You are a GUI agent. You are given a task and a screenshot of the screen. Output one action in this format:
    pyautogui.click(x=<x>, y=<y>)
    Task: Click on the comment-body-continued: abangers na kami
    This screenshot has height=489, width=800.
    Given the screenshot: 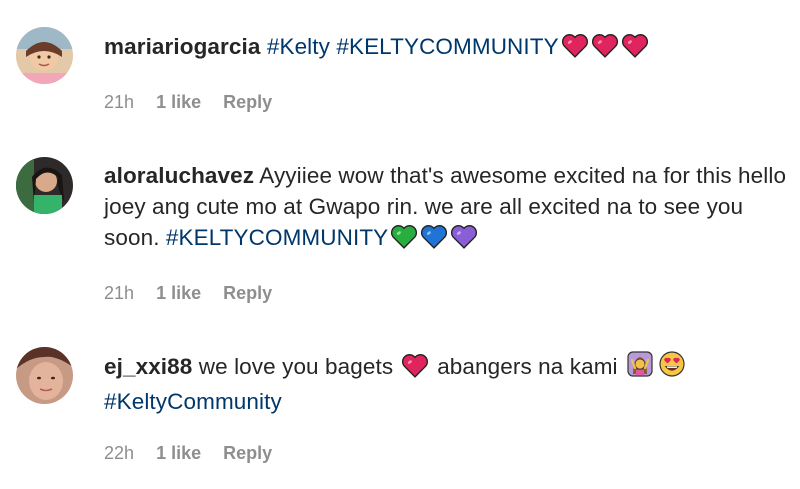 What is the action you would take?
    pyautogui.click(x=527, y=366)
    